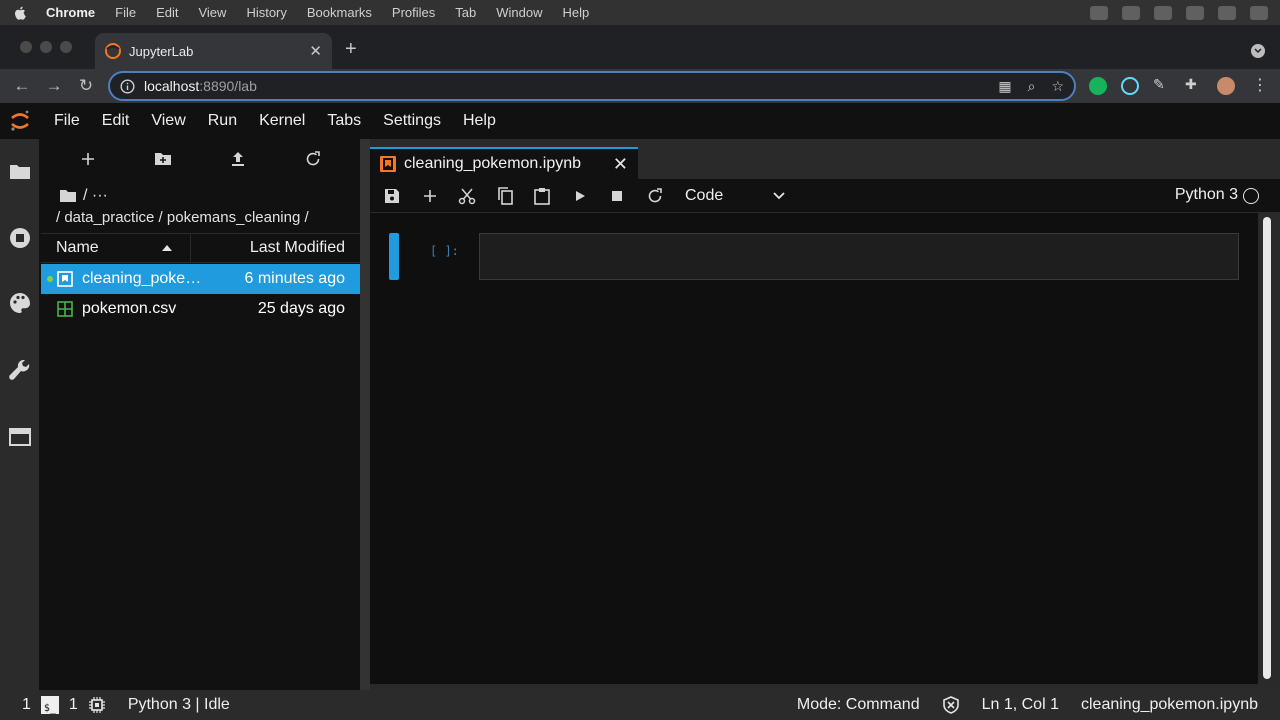 The width and height of the screenshot is (1280, 720). I want to click on forward-arrow-icon: →, so click(54, 86).